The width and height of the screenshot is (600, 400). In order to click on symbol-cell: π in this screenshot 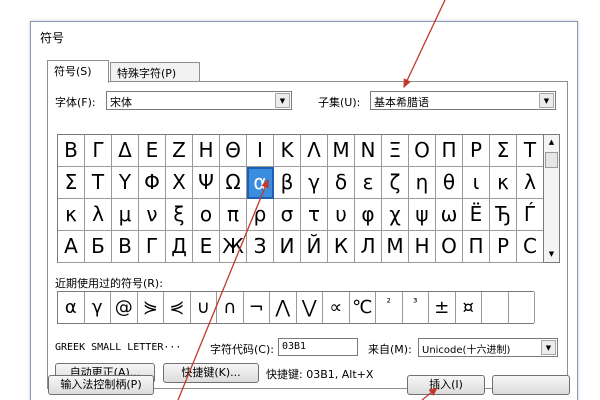, I will do `click(233, 215)`.